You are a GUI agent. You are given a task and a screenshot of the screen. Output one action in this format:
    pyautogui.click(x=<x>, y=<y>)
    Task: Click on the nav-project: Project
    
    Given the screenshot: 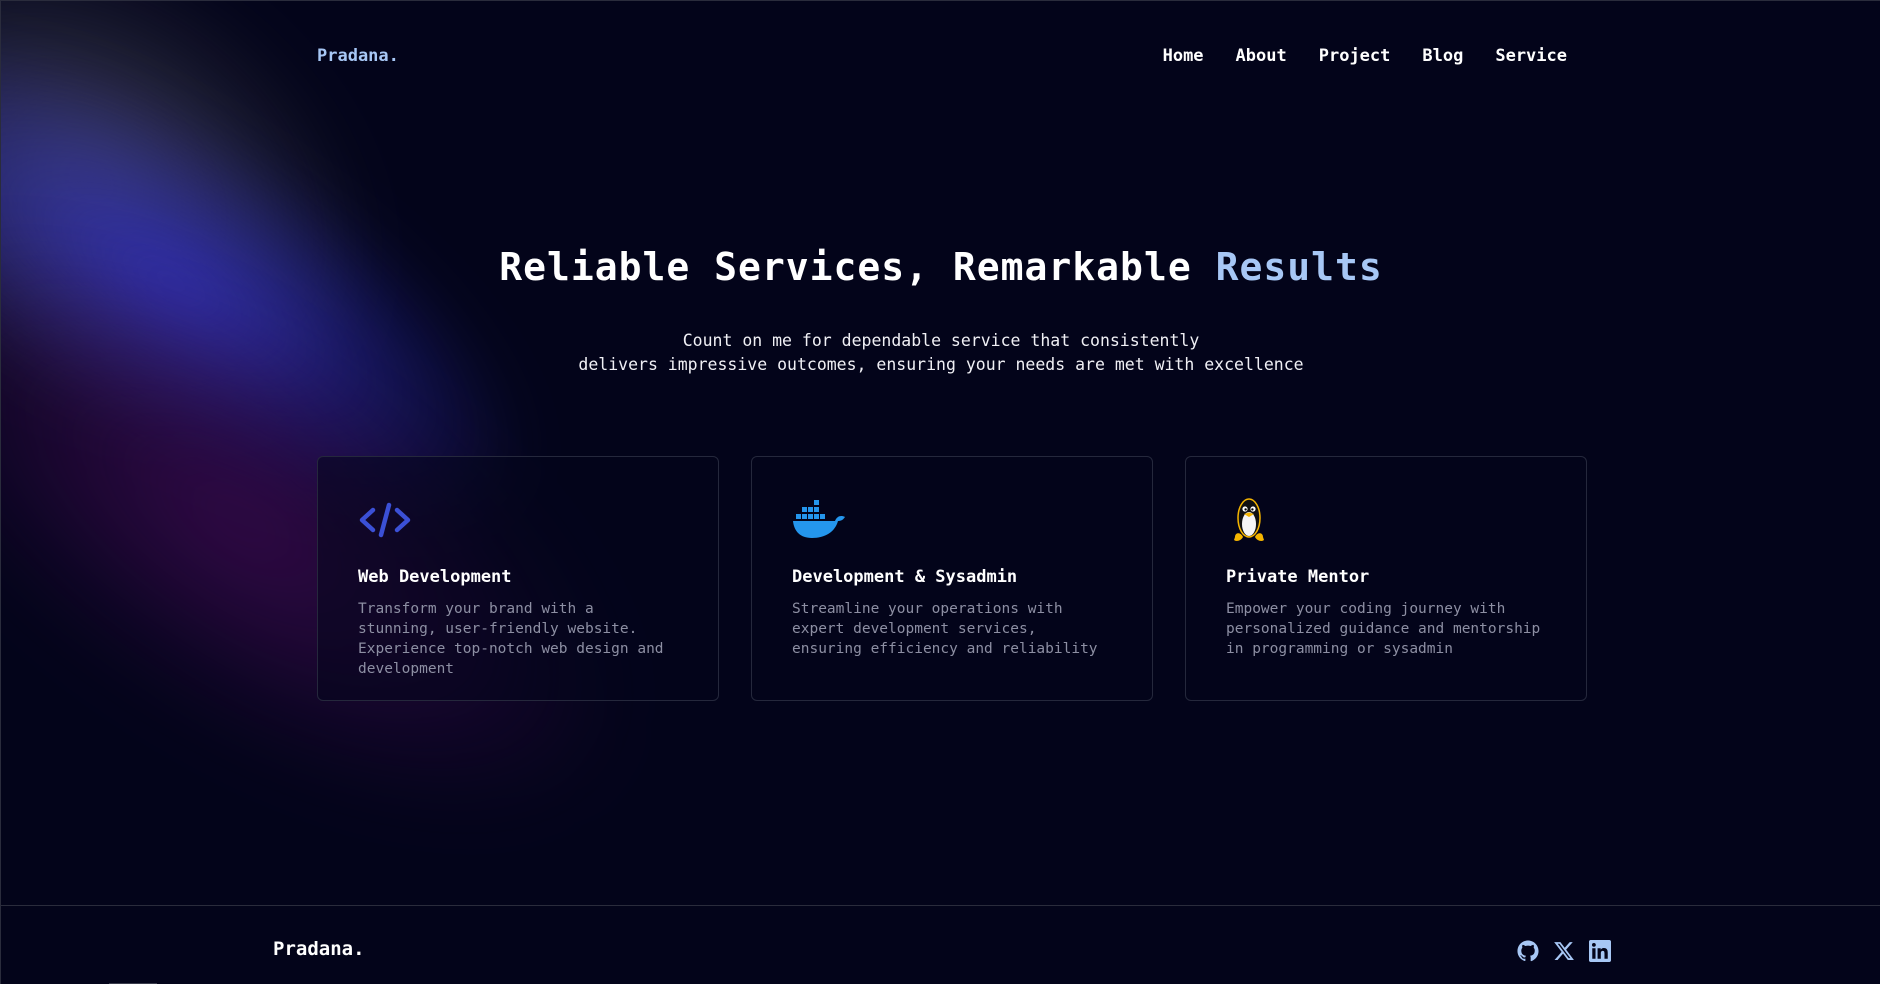 What is the action you would take?
    pyautogui.click(x=1355, y=56)
    